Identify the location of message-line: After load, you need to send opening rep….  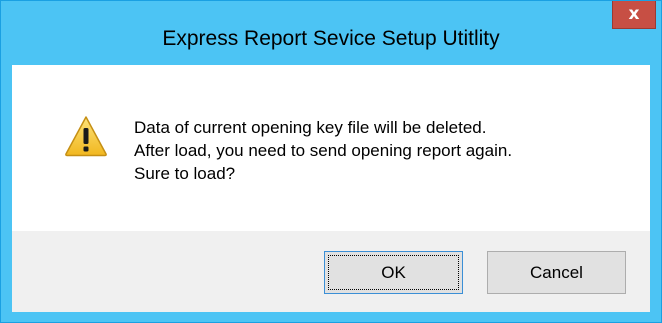
(323, 150).